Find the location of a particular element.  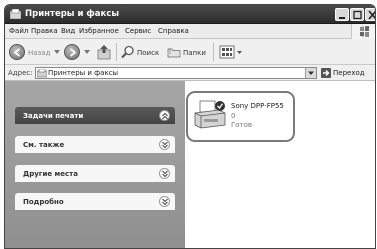

back-button is located at coordinates (17, 52).